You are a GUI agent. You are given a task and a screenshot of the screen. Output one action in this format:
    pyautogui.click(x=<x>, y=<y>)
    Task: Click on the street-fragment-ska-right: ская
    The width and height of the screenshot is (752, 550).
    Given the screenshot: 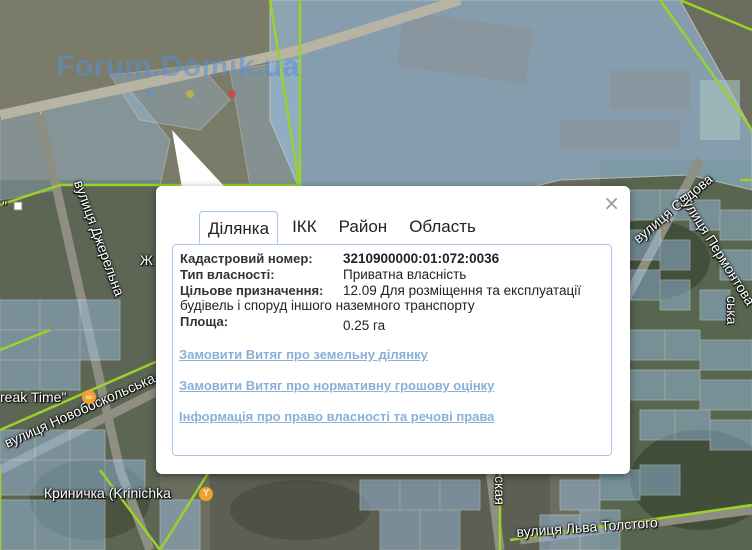 What is the action you would take?
    pyautogui.click(x=500, y=490)
    